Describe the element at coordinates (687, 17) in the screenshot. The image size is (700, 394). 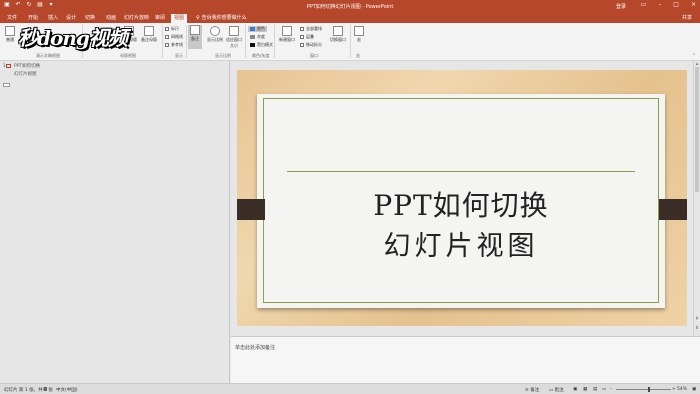
I see `share-button: 共享` at that location.